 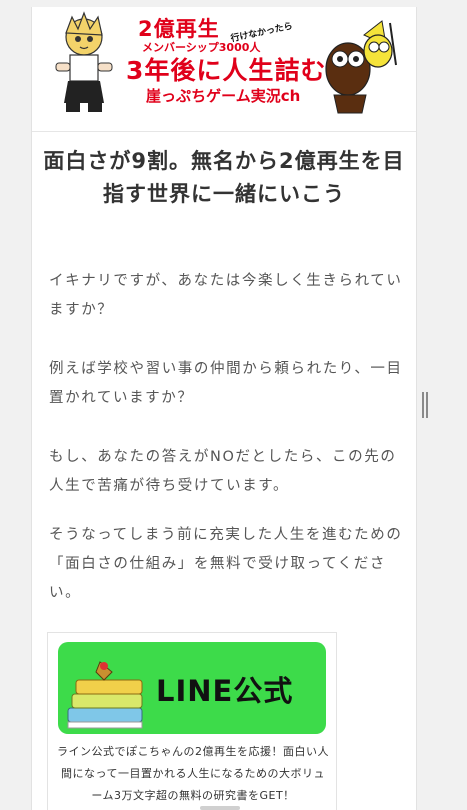 I want to click on character-left-illustration, so click(x=84, y=61).